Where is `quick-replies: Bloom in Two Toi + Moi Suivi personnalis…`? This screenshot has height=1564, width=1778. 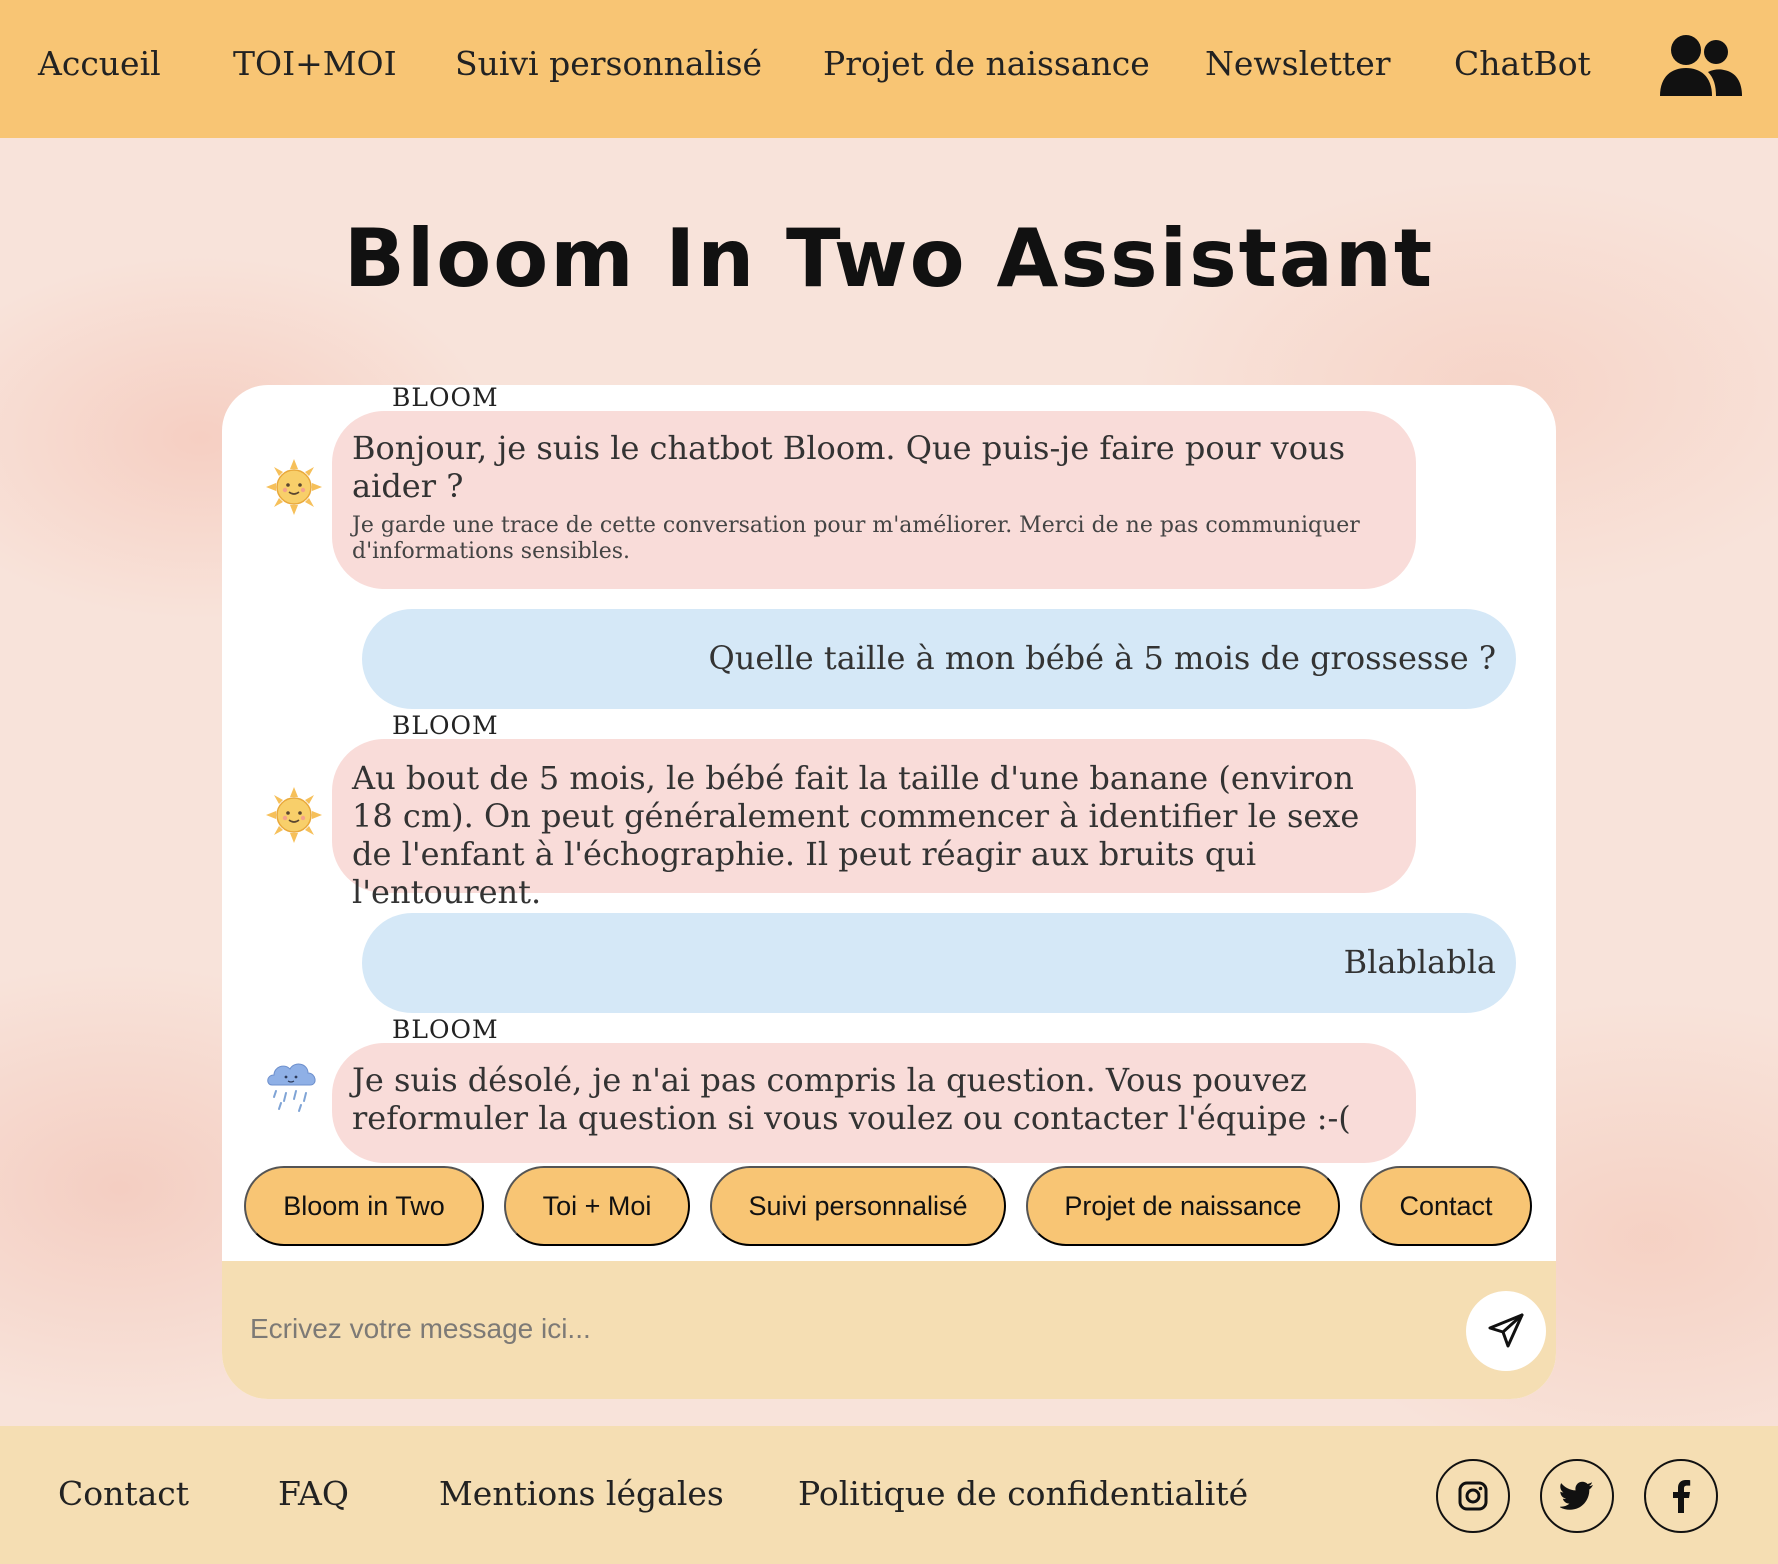
quick-replies: Bloom in Two Toi + Moi Suivi personnalis… is located at coordinates (889, 1207).